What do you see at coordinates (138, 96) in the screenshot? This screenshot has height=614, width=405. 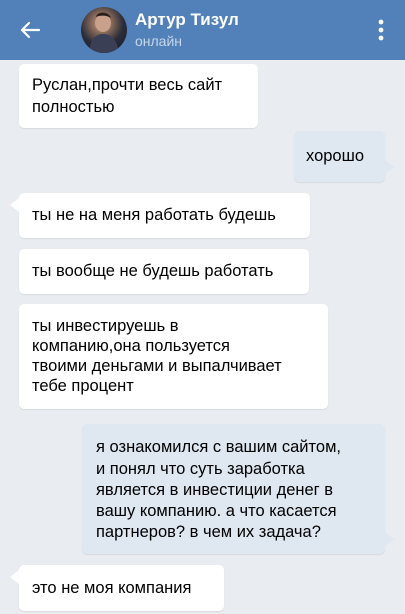 I see `message-incoming: Руслан,прочти весь сайт полностью` at bounding box center [138, 96].